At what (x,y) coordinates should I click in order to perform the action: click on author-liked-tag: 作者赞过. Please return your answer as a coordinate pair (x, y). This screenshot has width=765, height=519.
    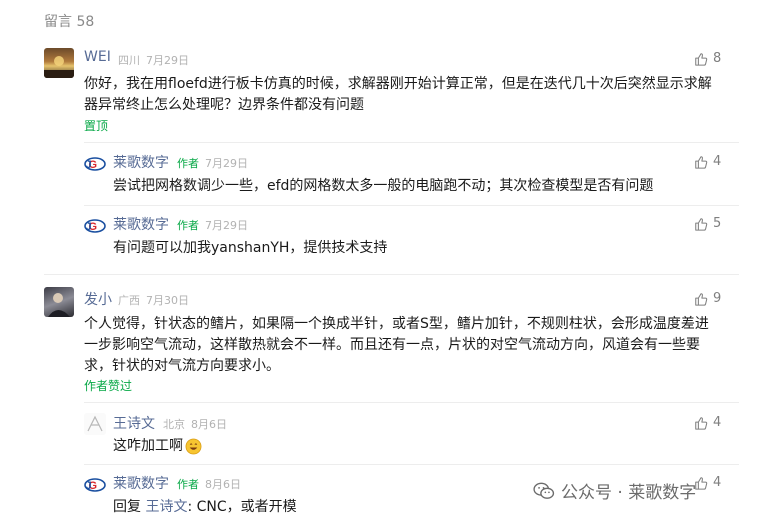
    Looking at the image, I should click on (108, 386).